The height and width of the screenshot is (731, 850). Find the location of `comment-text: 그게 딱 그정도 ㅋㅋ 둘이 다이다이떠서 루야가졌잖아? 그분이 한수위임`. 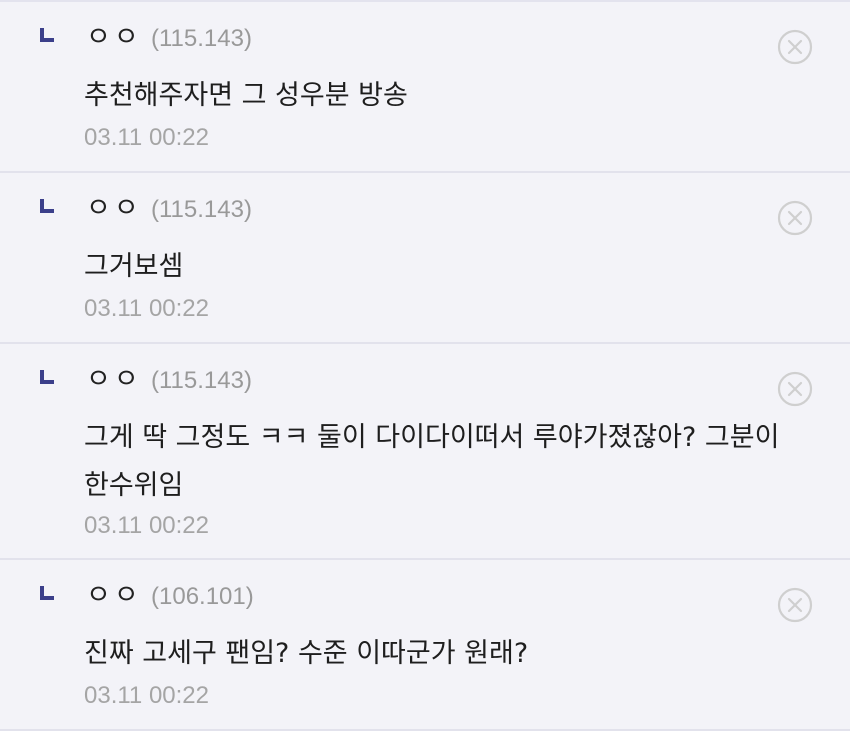

comment-text: 그게 딱 그정도 ㅋㅋ 둘이 다이다이떠서 루야가졌잖아? 그분이 한수위임 is located at coordinates (432, 461).